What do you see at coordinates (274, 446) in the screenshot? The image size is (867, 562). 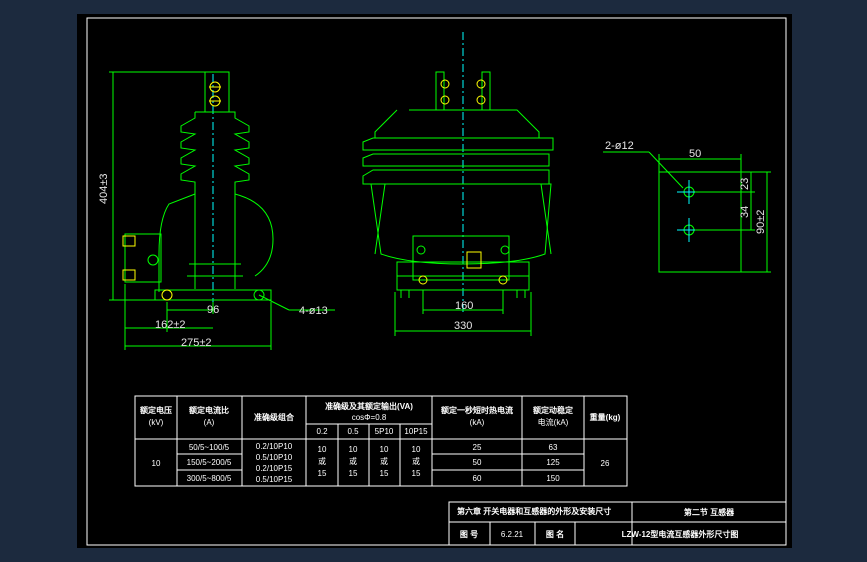 I see `cell-combo-0: 0.2/10P10` at bounding box center [274, 446].